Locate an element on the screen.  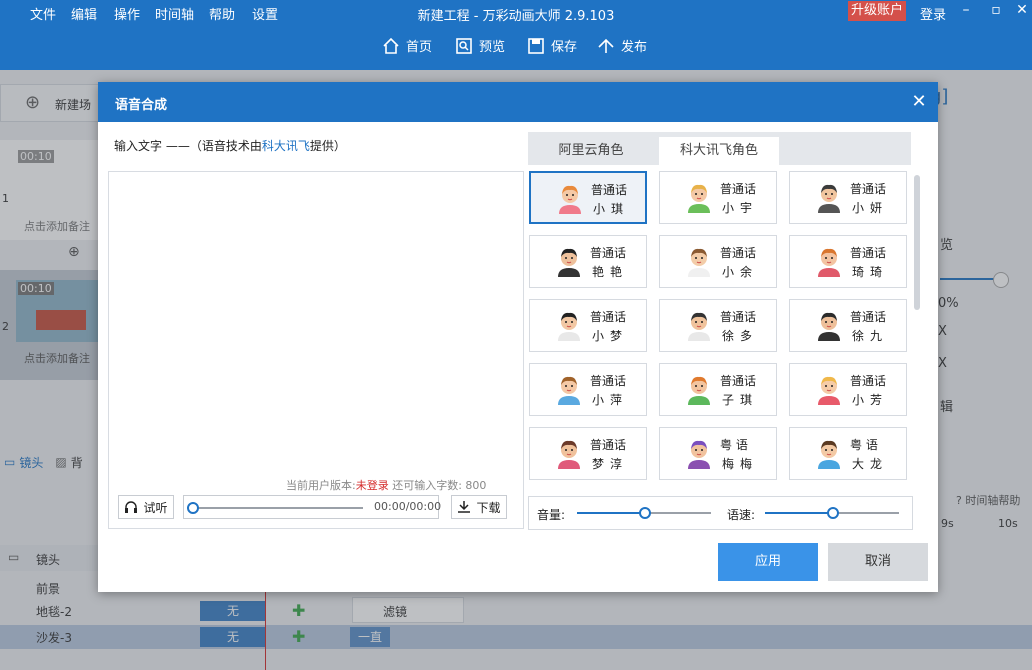
volume-label: 音量: is located at coordinates (551, 515).